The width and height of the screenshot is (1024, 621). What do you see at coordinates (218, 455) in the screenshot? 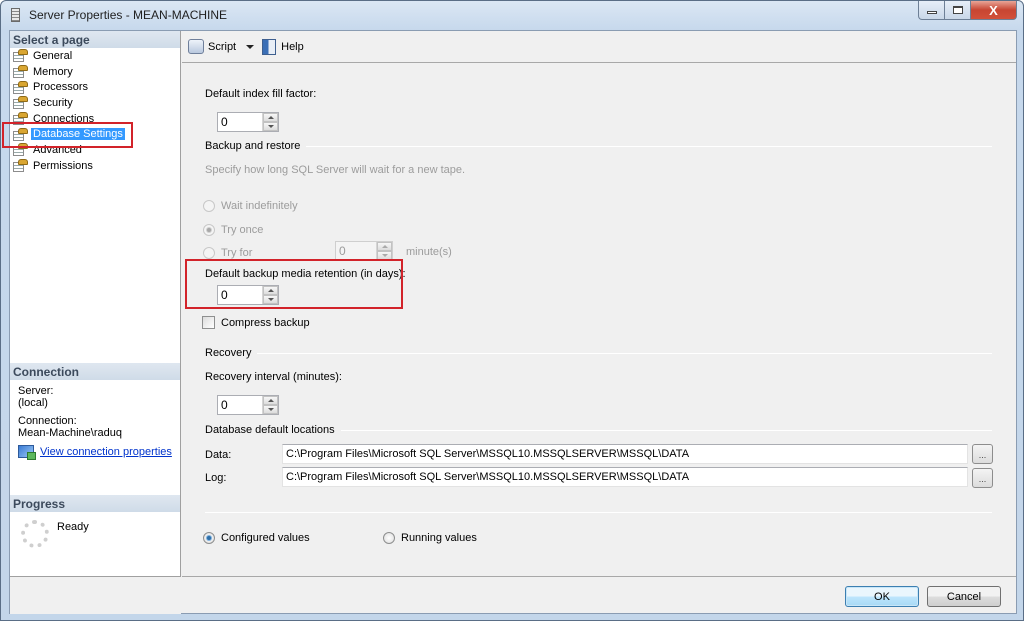
I see `data-path-label: Data:` at bounding box center [218, 455].